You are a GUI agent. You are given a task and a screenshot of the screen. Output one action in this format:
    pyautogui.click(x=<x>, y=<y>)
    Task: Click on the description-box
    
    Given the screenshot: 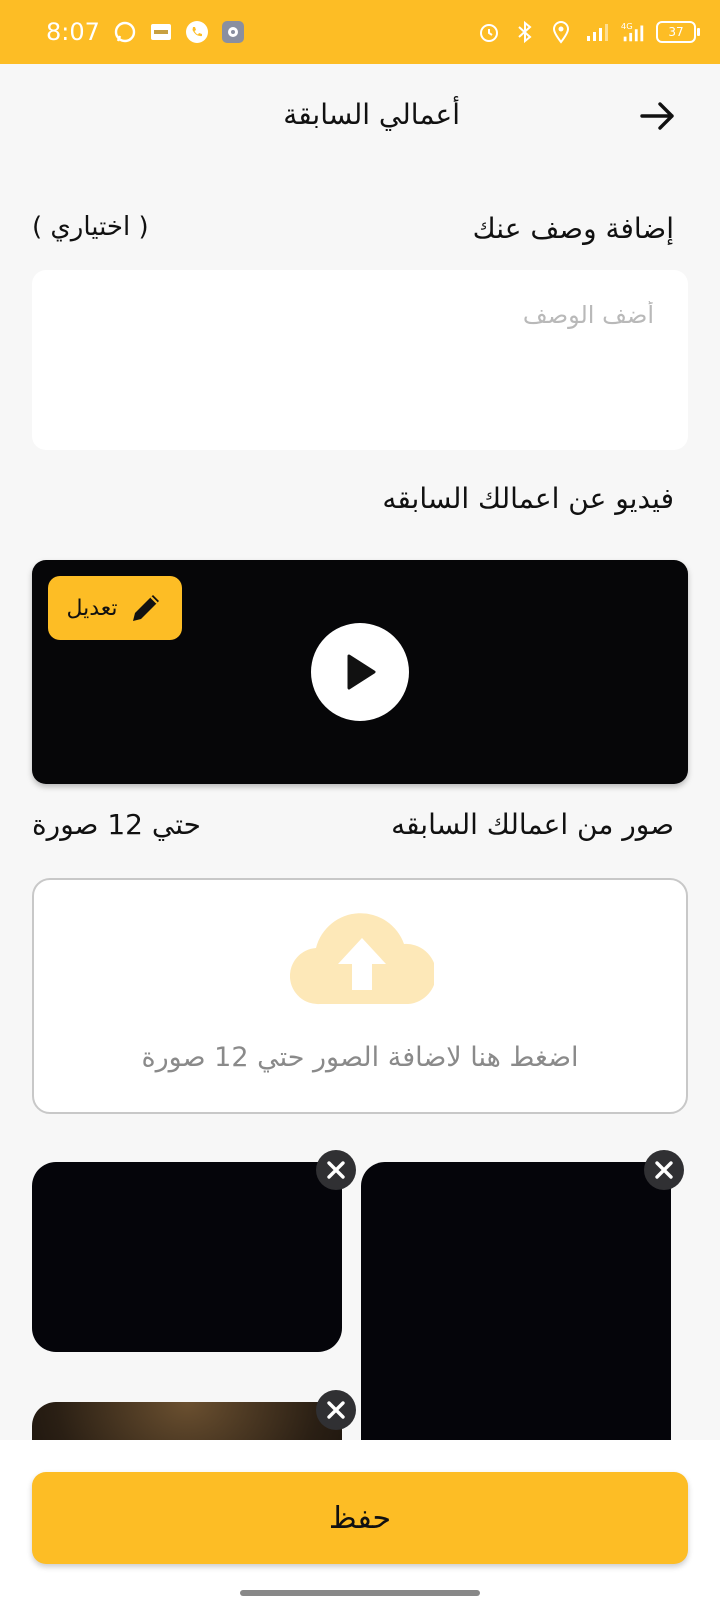 What is the action you would take?
    pyautogui.click(x=360, y=360)
    